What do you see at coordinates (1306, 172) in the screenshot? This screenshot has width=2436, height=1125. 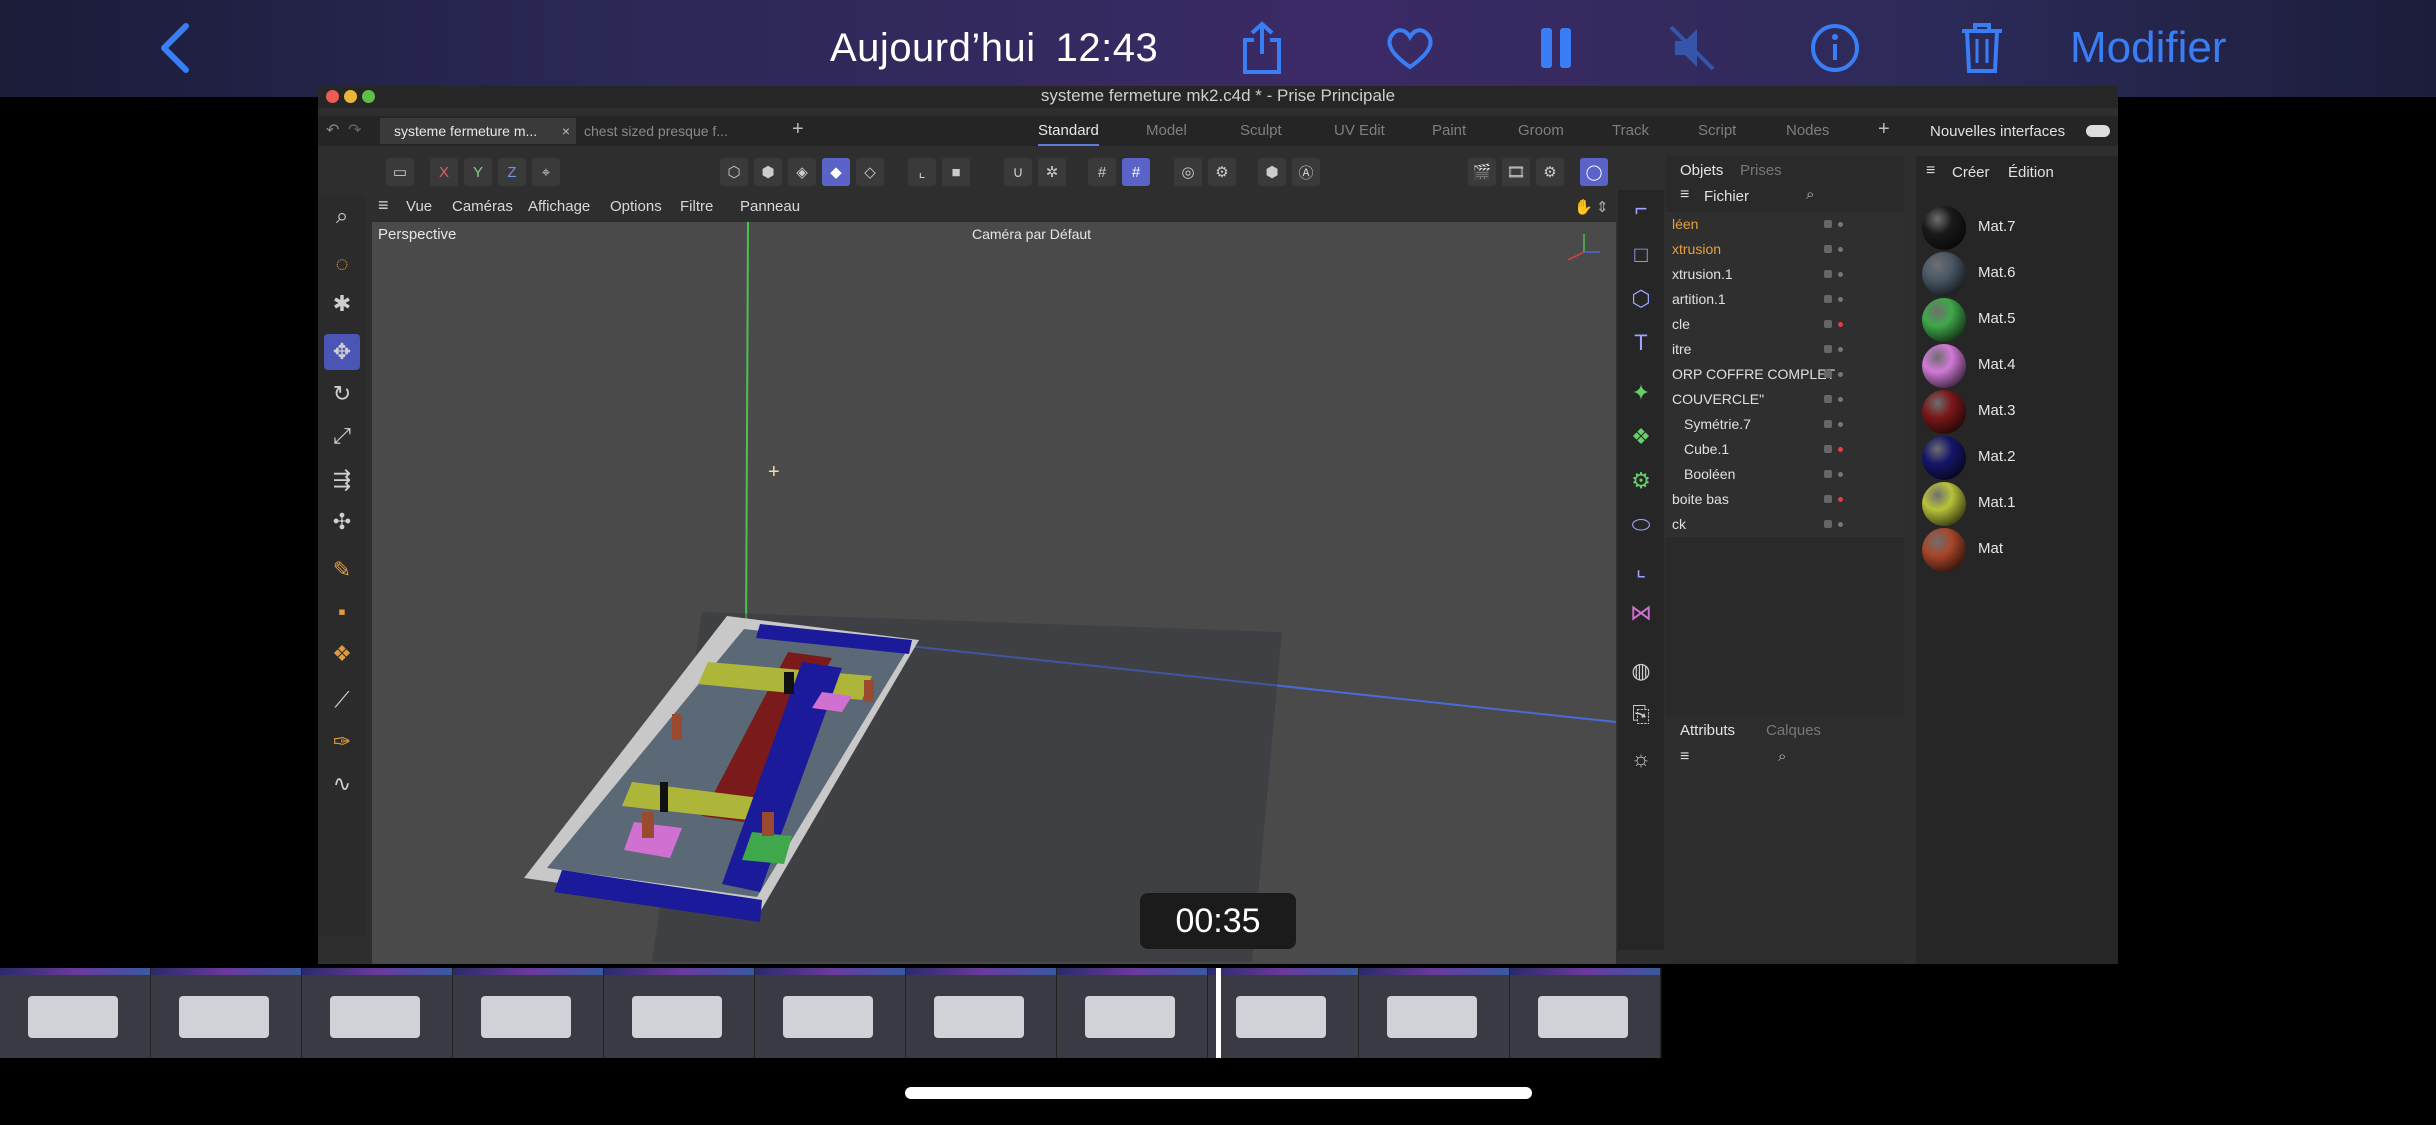 I see `automatic-icon: Ⓐ` at bounding box center [1306, 172].